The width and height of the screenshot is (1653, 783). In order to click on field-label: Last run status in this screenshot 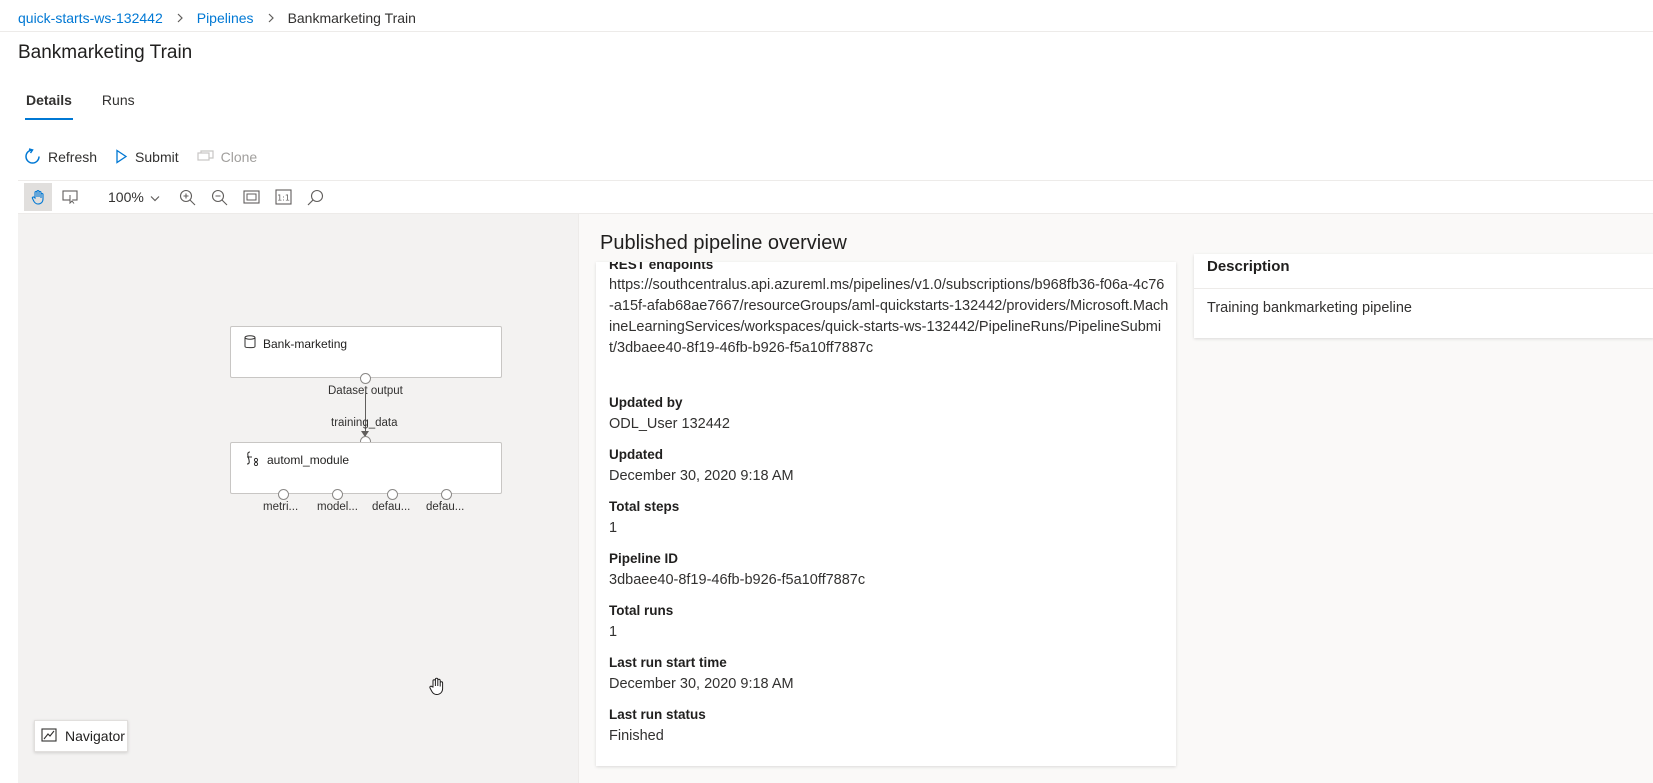, I will do `click(657, 714)`.